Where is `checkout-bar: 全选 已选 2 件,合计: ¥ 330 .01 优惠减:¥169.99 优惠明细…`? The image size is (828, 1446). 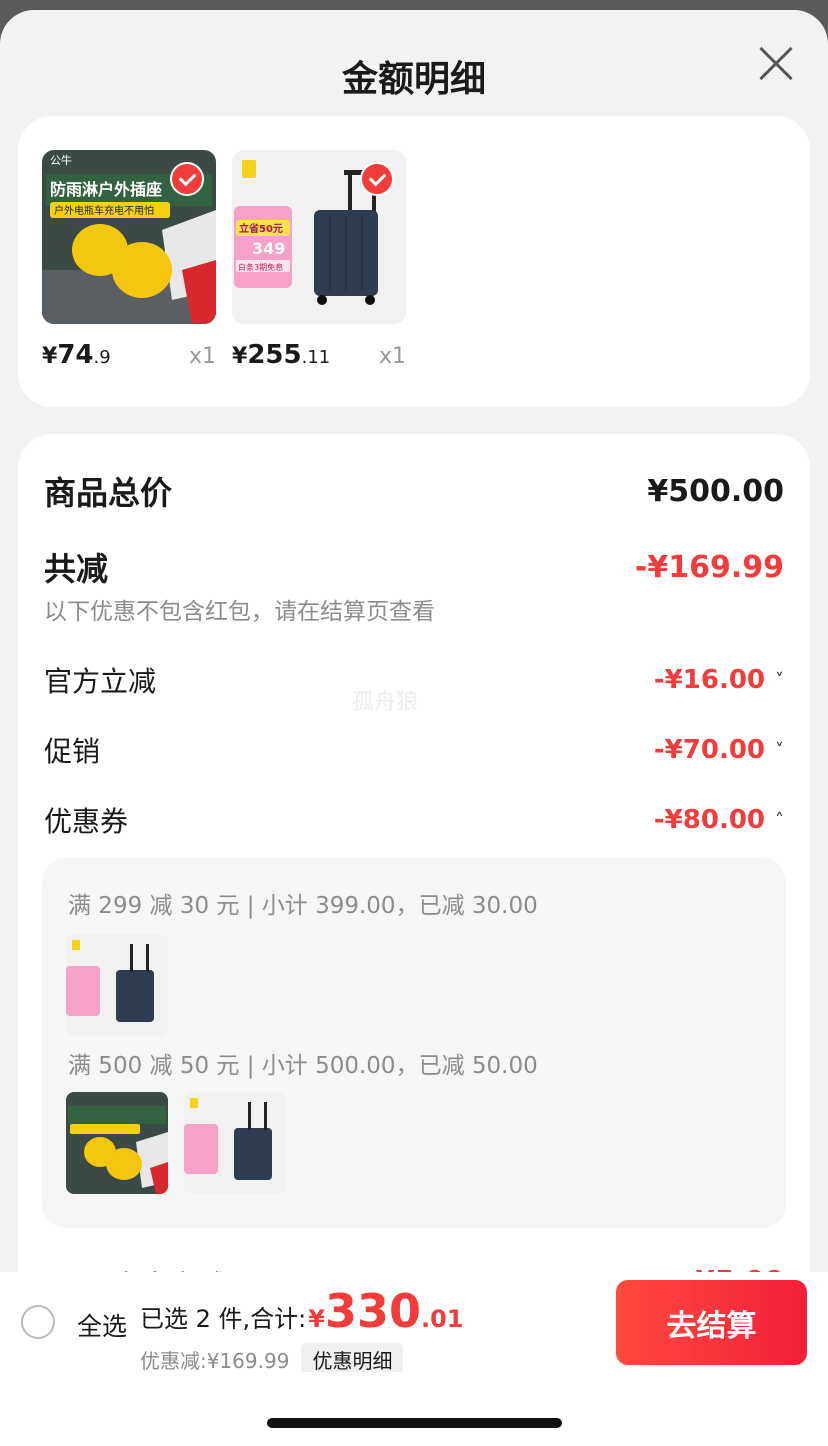
checkout-bar: 全选 已选 2 件,合计: ¥ 330 .01 优惠减:¥169.99 优惠明细… is located at coordinates (414, 1324).